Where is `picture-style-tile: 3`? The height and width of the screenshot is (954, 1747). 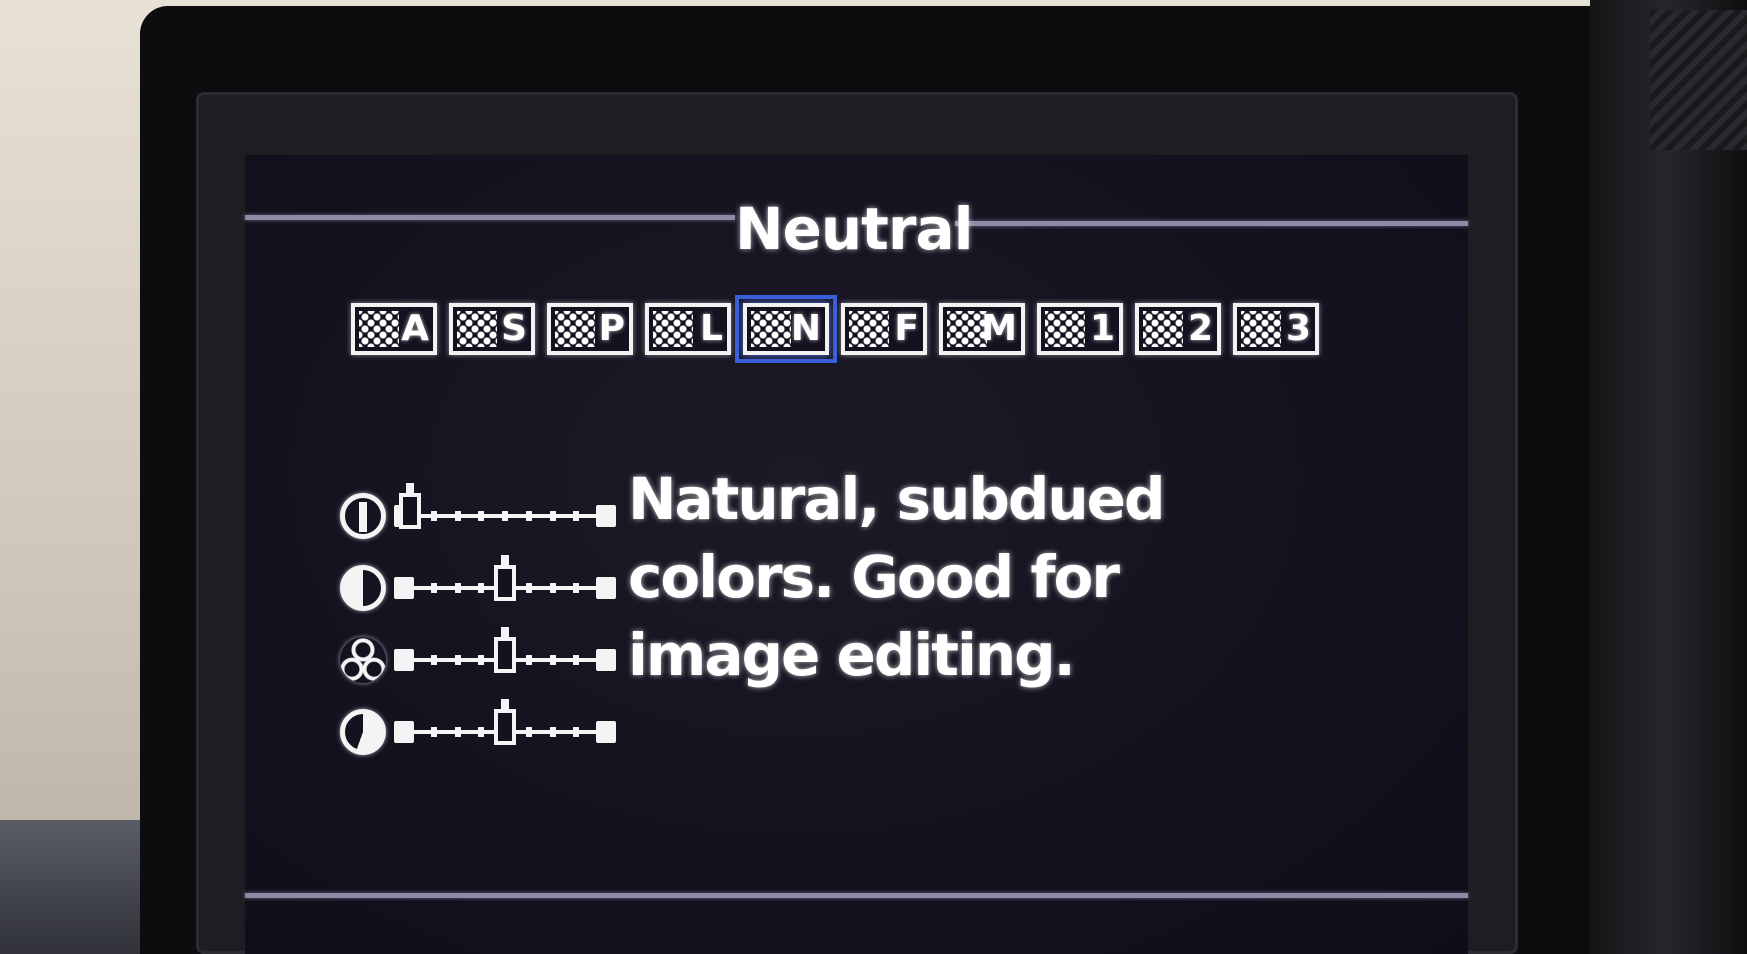 picture-style-tile: 3 is located at coordinates (1276, 329).